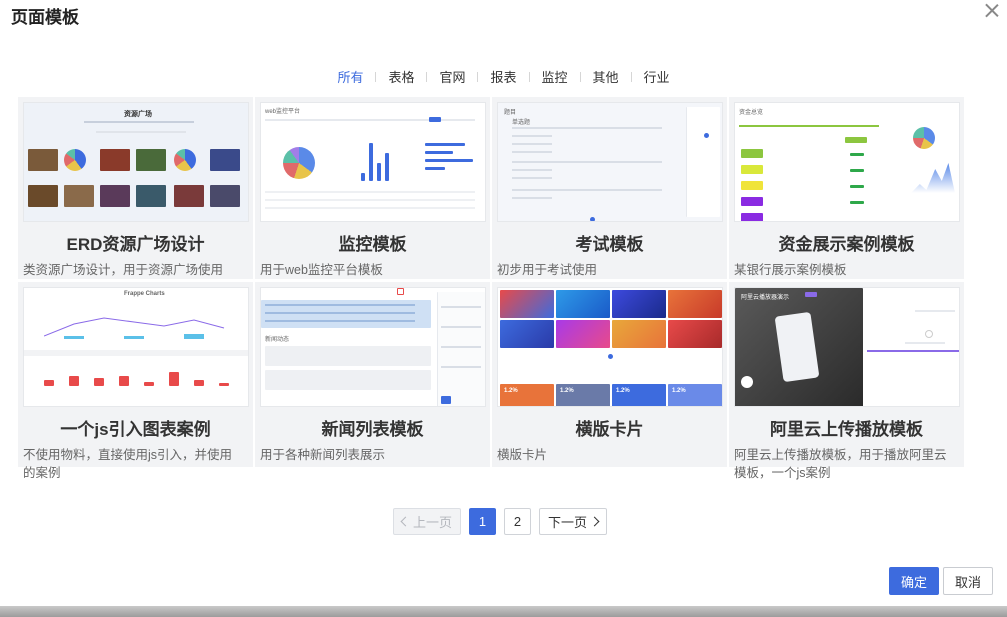 This screenshot has width=1007, height=617. I want to click on background-overlay, so click(503, 611).